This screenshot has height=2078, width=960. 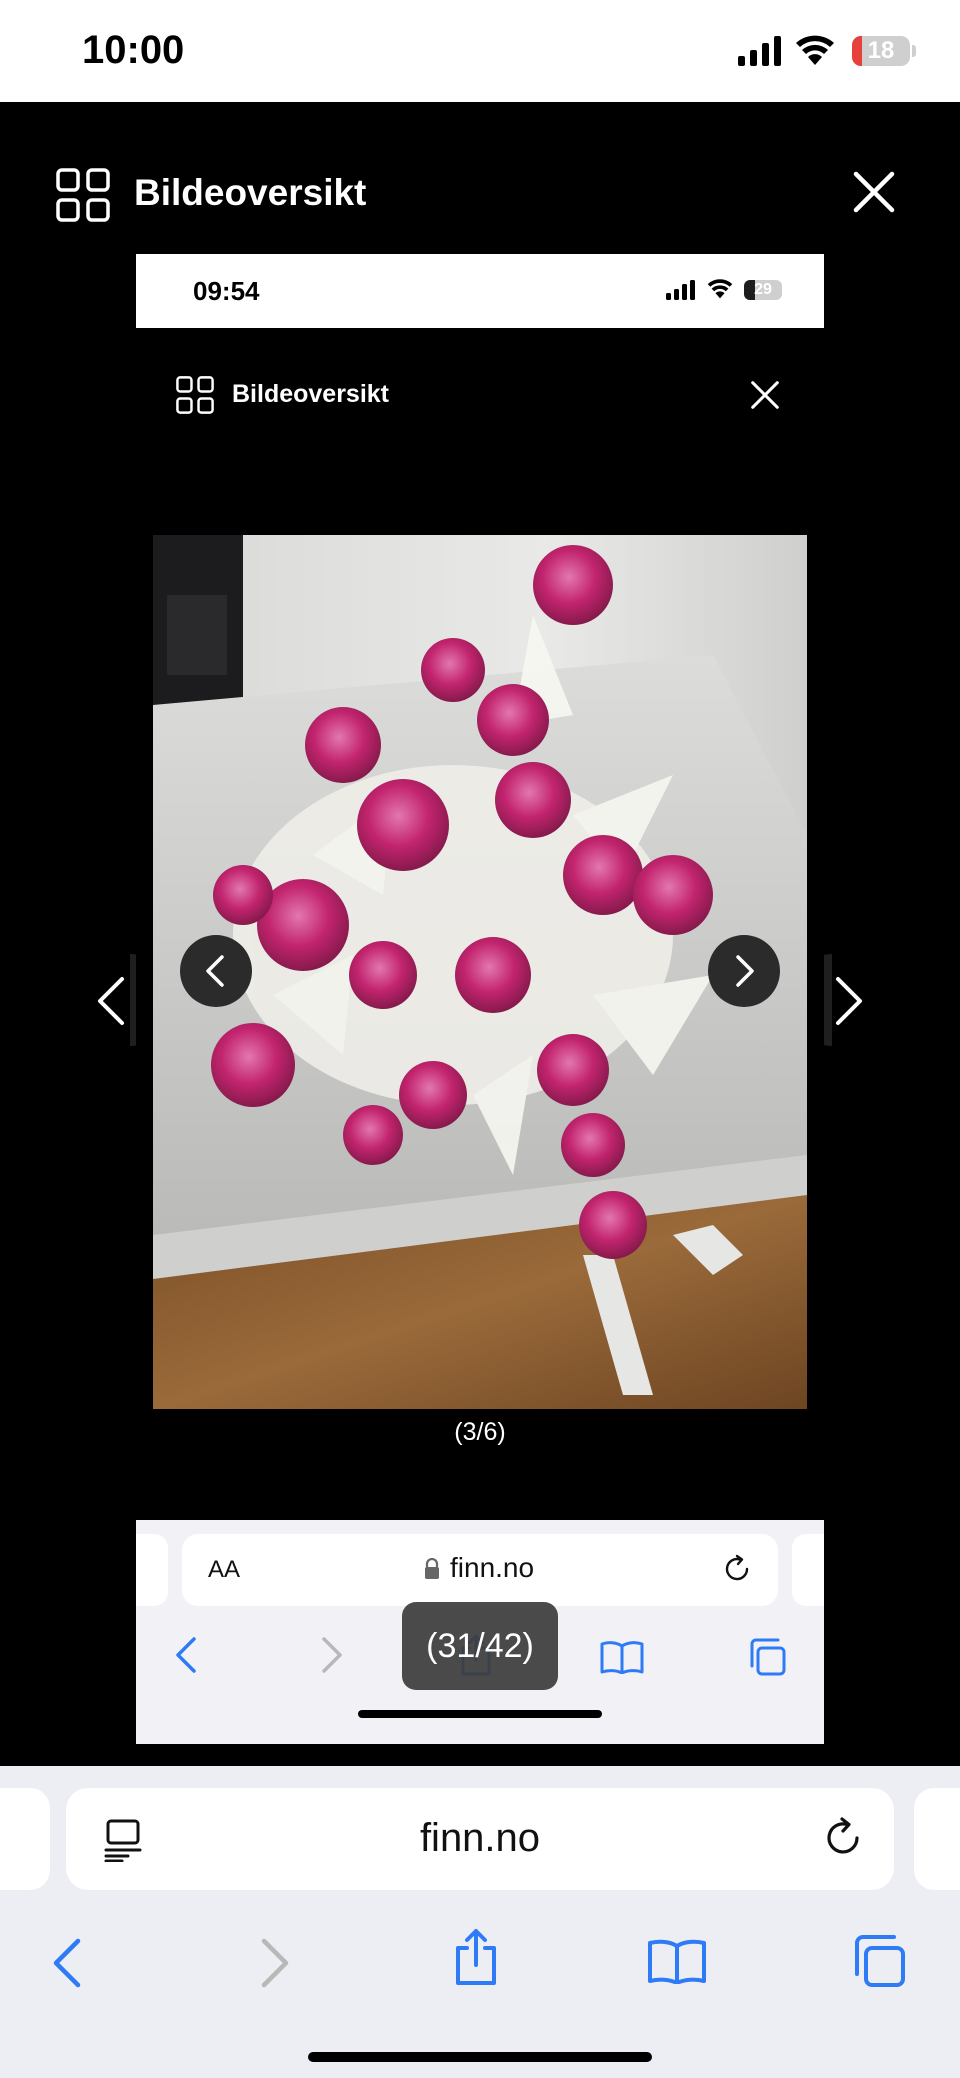 I want to click on chevron-right-icon, so click(x=849, y=1001).